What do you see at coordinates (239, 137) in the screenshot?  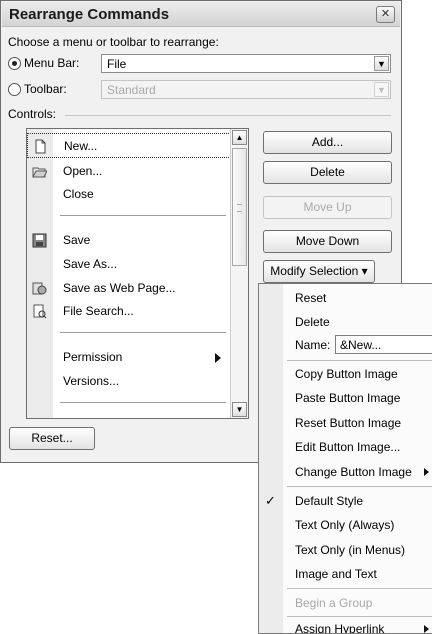 I see `scroll-up-icon: ▲` at bounding box center [239, 137].